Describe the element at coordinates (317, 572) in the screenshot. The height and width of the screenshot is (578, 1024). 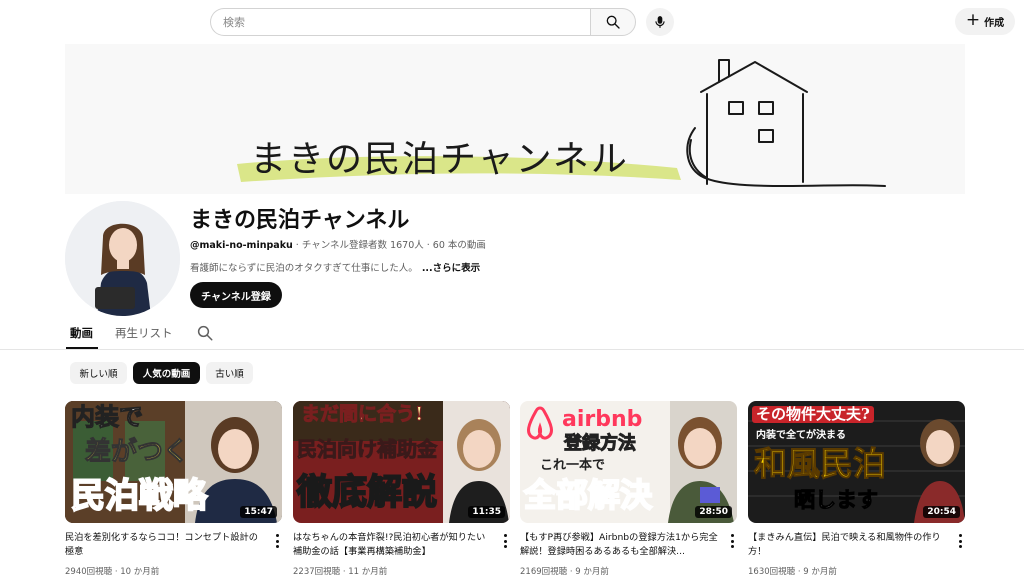
I see `video-views: 2237回視聴` at that location.